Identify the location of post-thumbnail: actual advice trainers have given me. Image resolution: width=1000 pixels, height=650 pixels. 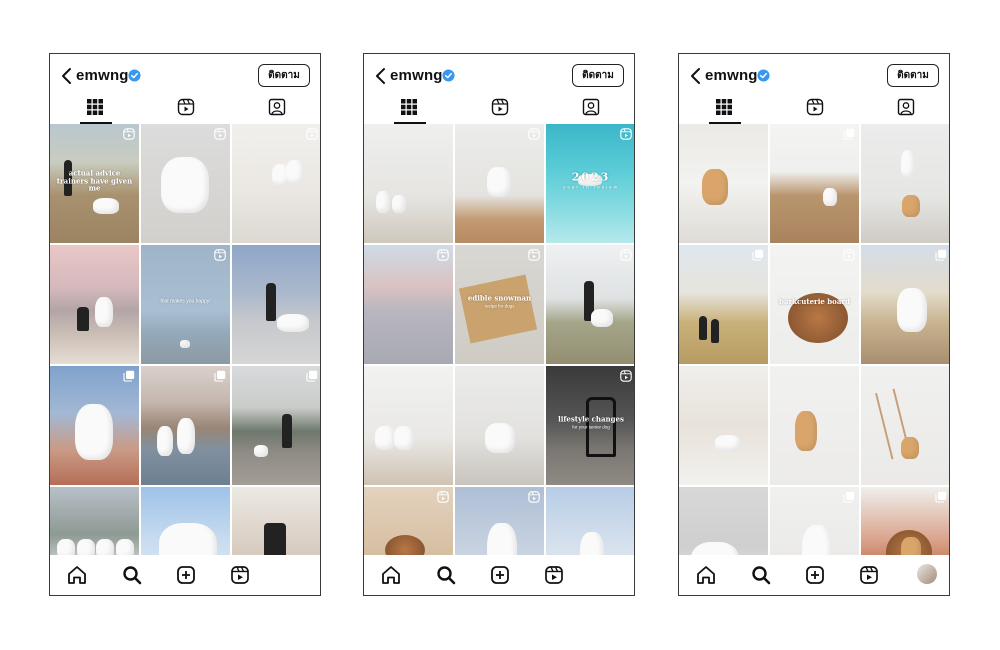
(94, 183).